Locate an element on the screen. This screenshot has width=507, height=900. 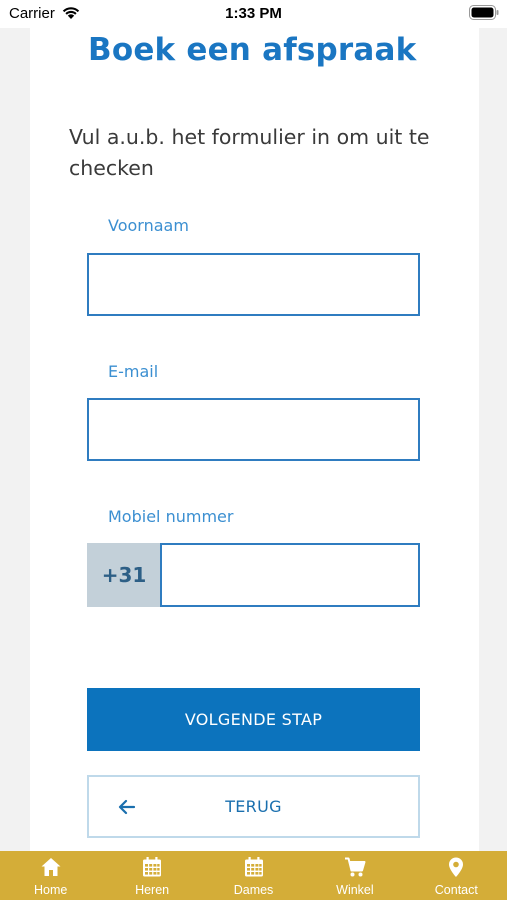
page-title: Boek een afspraak is located at coordinates (252, 50).